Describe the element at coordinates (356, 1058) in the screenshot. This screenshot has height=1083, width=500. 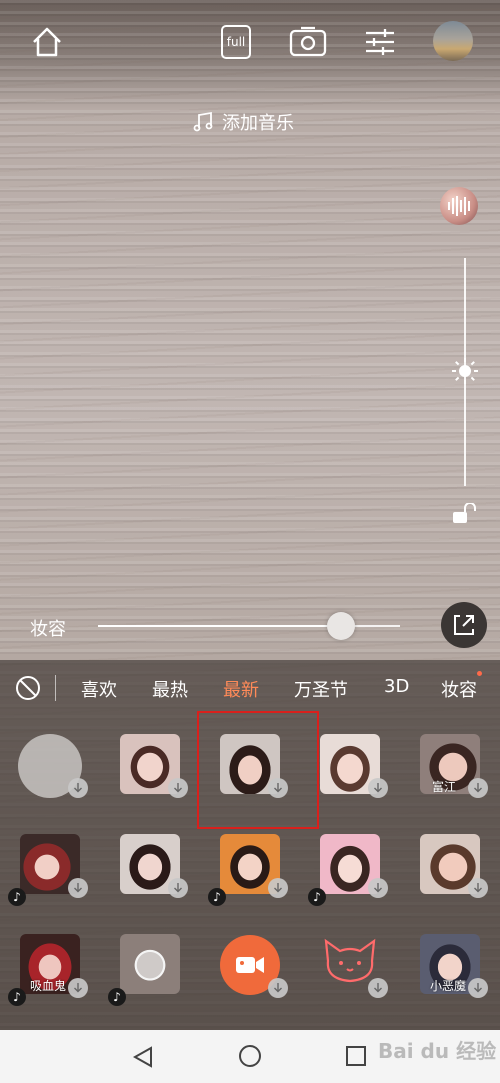
I see `recents-square-icon` at that location.